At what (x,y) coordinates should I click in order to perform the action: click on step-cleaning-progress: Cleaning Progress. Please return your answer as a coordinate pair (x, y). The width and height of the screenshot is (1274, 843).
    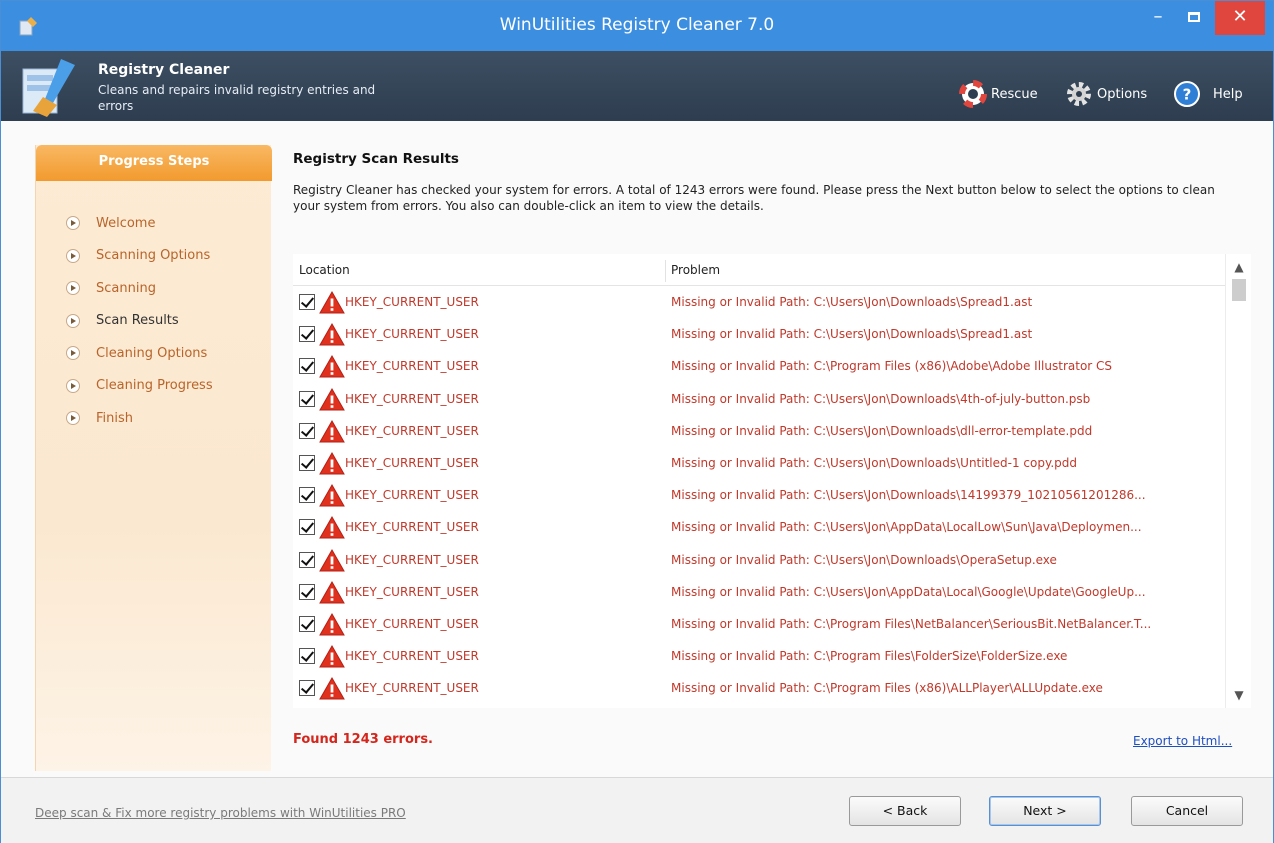
    Looking at the image, I should click on (139, 386).